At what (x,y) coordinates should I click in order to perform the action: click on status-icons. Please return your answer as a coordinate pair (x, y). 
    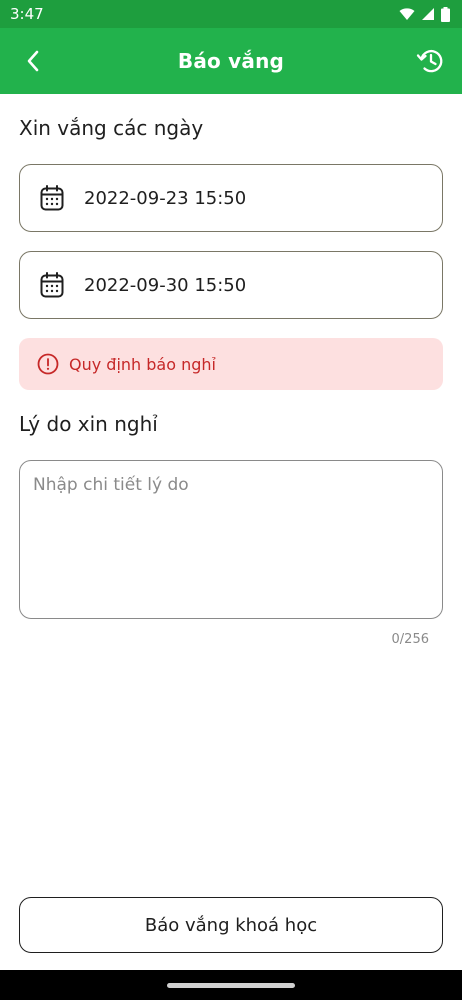
    Looking at the image, I should click on (424, 14).